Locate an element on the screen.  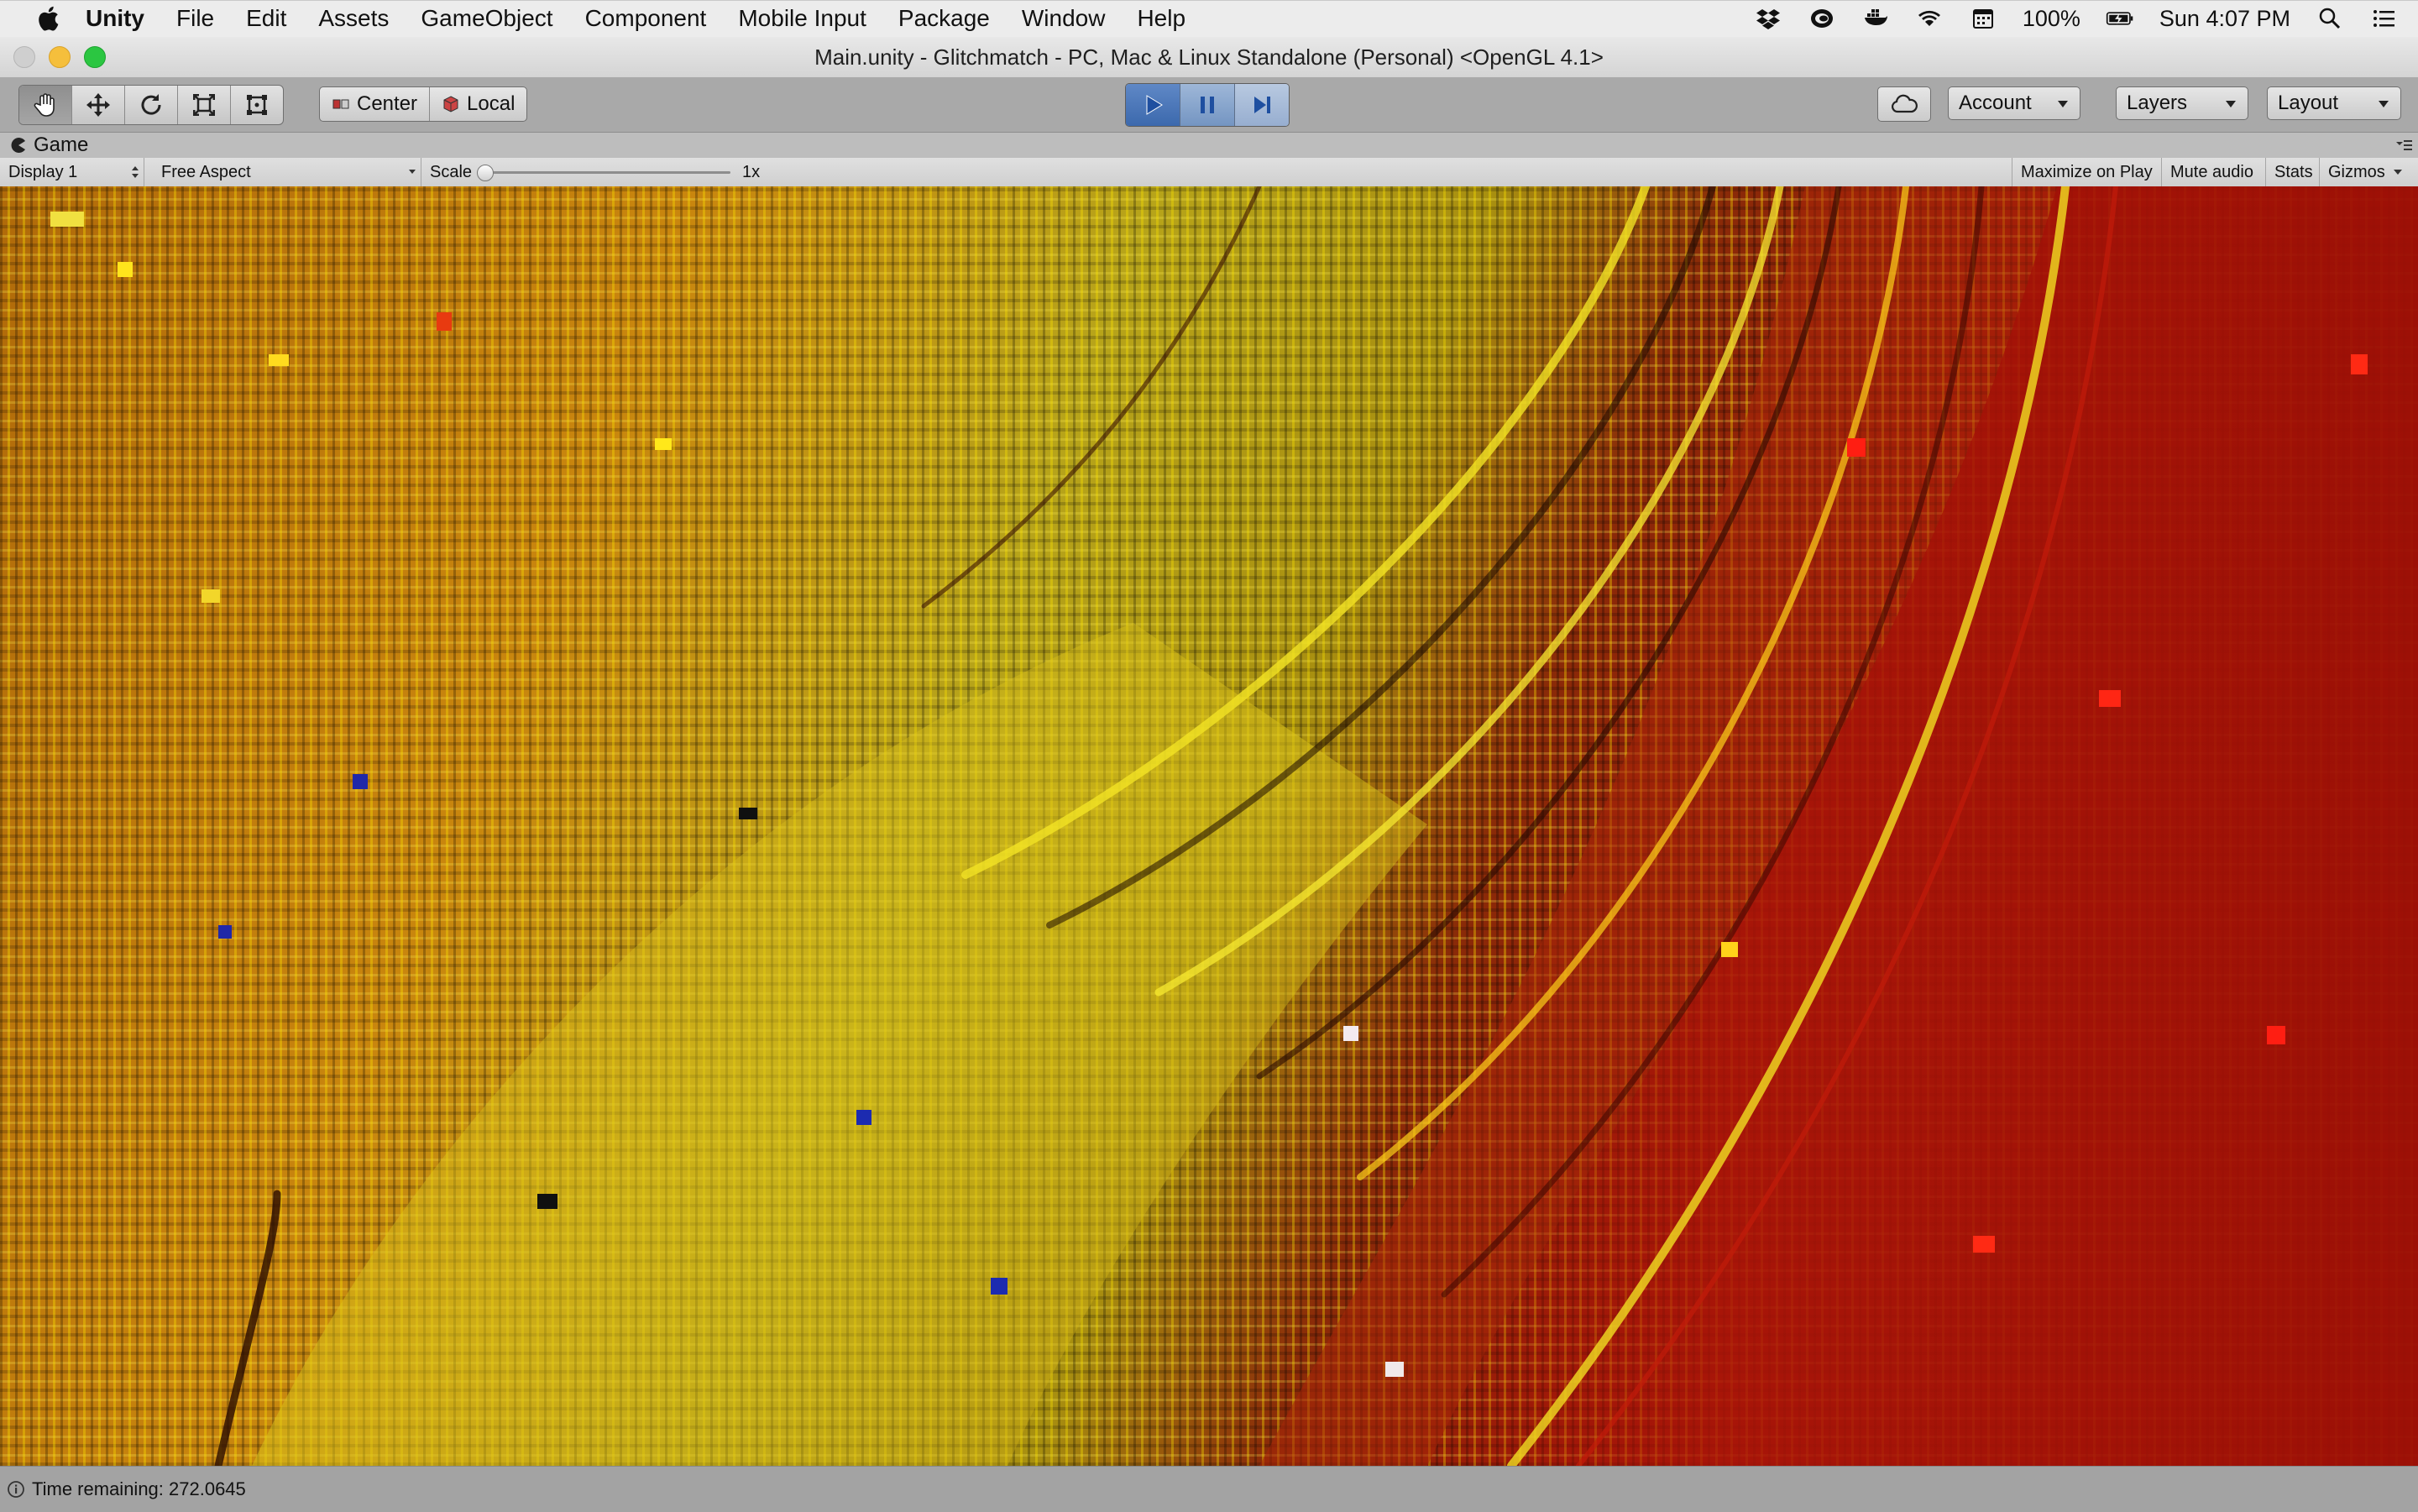
rect-tool-button is located at coordinates (257, 105).